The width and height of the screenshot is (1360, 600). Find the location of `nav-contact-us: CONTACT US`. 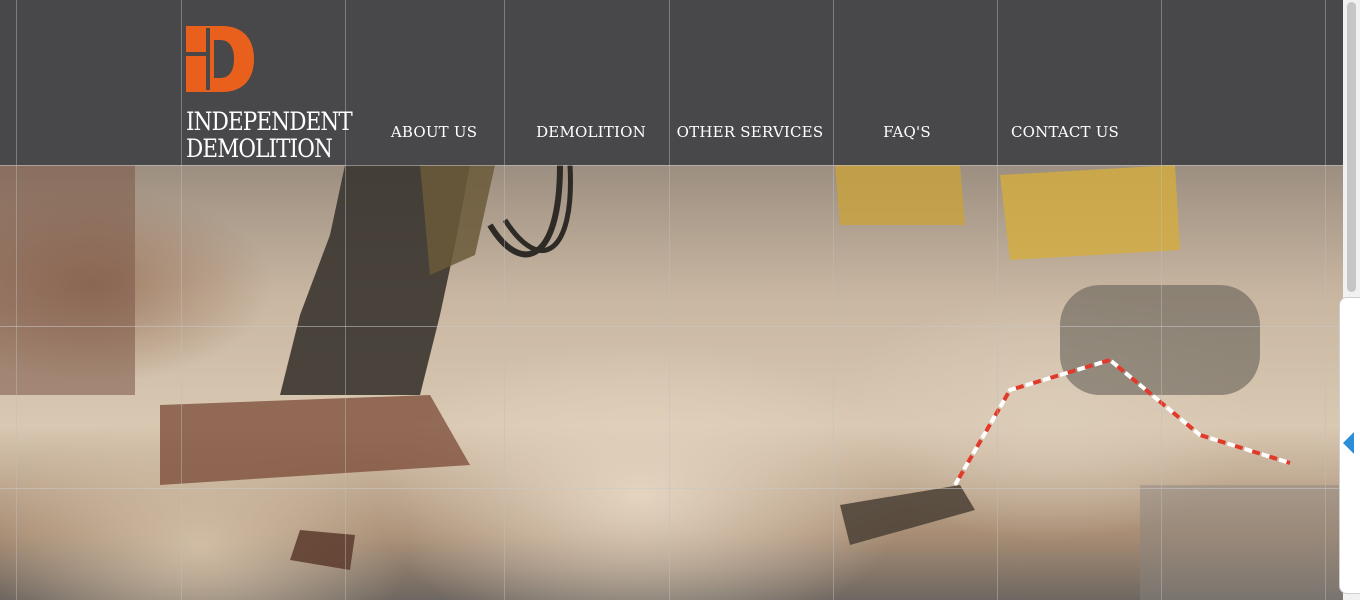

nav-contact-us: CONTACT US is located at coordinates (1065, 133).